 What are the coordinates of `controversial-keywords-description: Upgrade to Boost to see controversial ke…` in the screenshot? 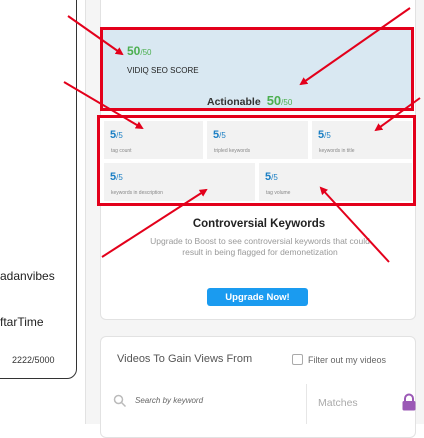 It's located at (260, 246).